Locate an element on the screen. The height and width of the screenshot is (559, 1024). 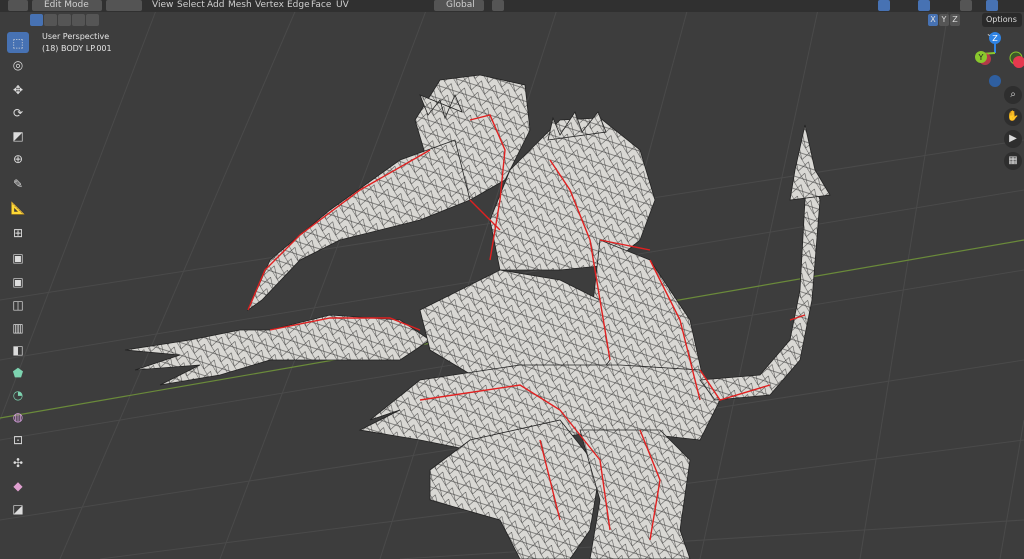
menu-vertex: Vertex is located at coordinates (269, 5).